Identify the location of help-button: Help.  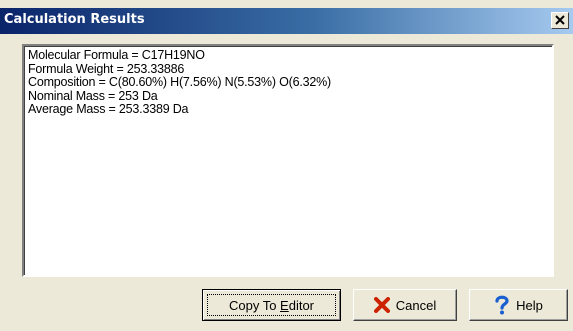
(518, 305).